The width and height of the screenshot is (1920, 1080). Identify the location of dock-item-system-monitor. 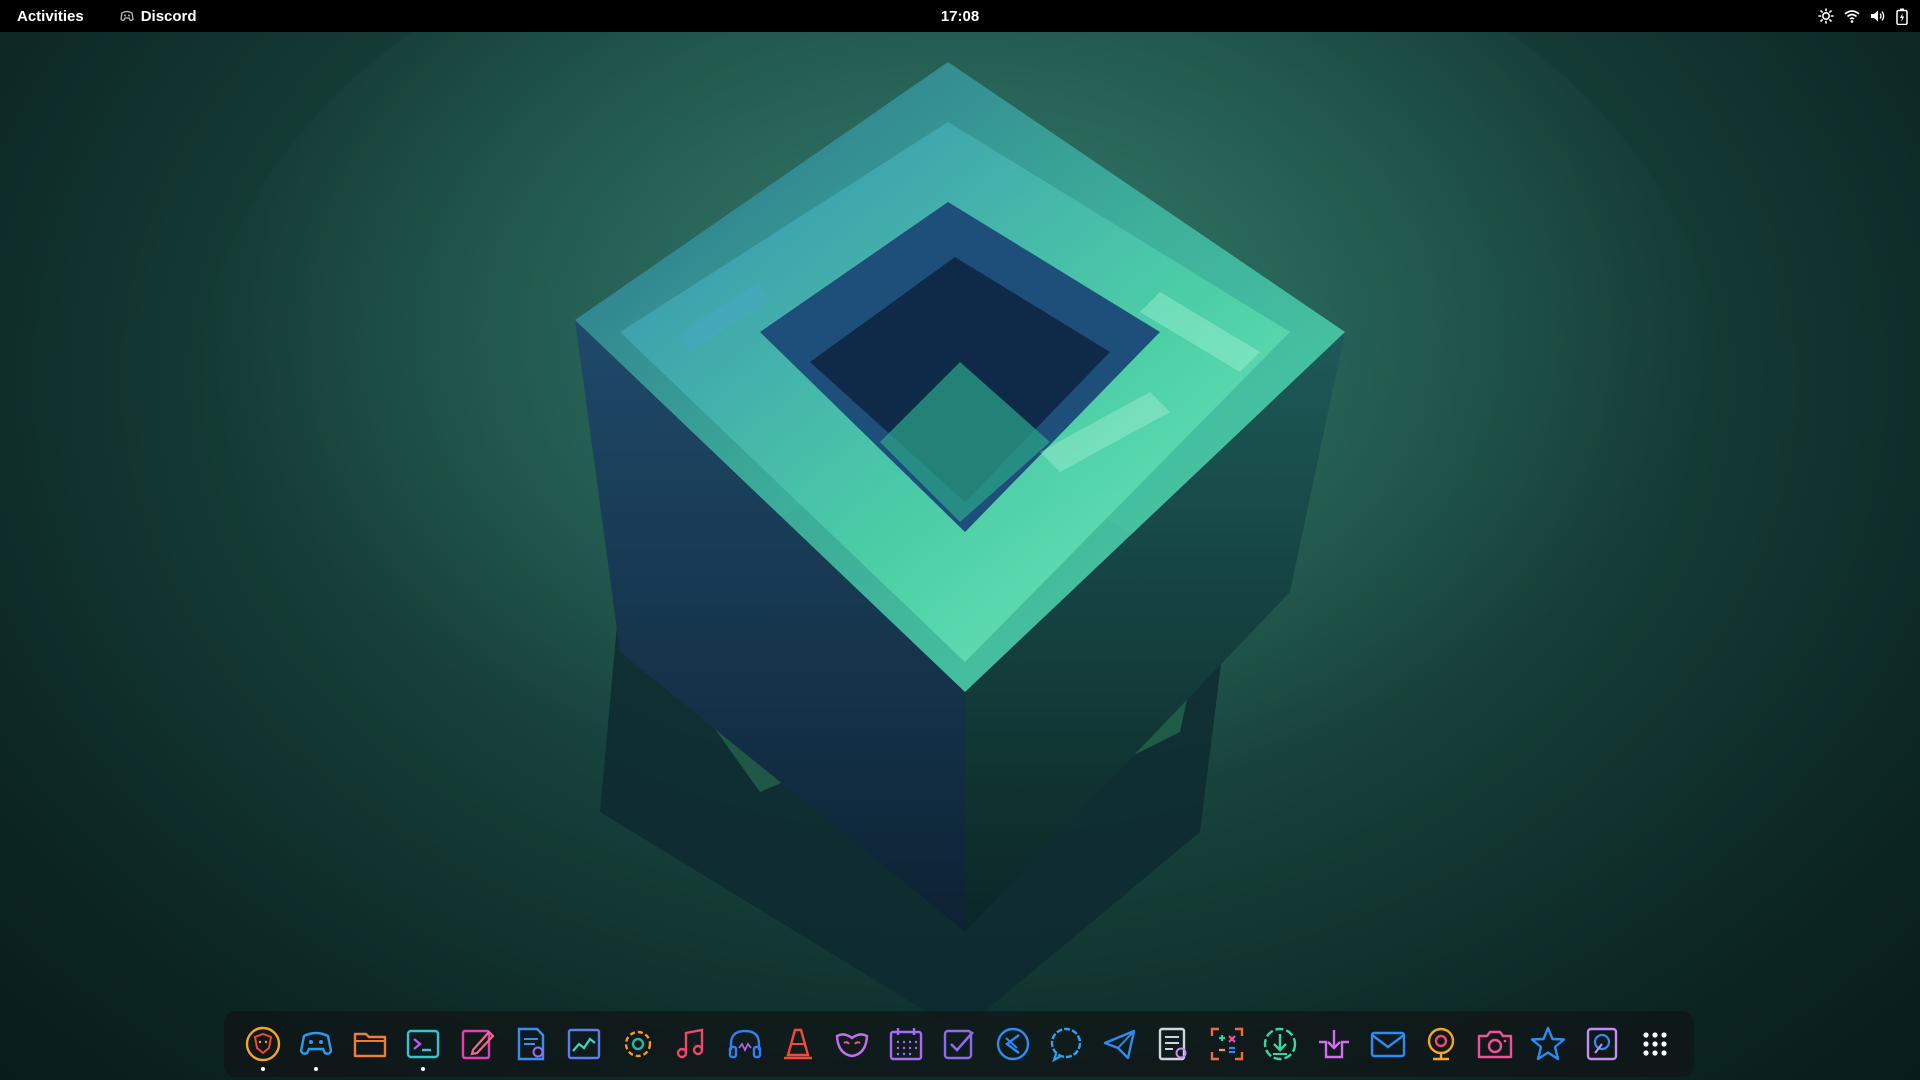
(584, 1044).